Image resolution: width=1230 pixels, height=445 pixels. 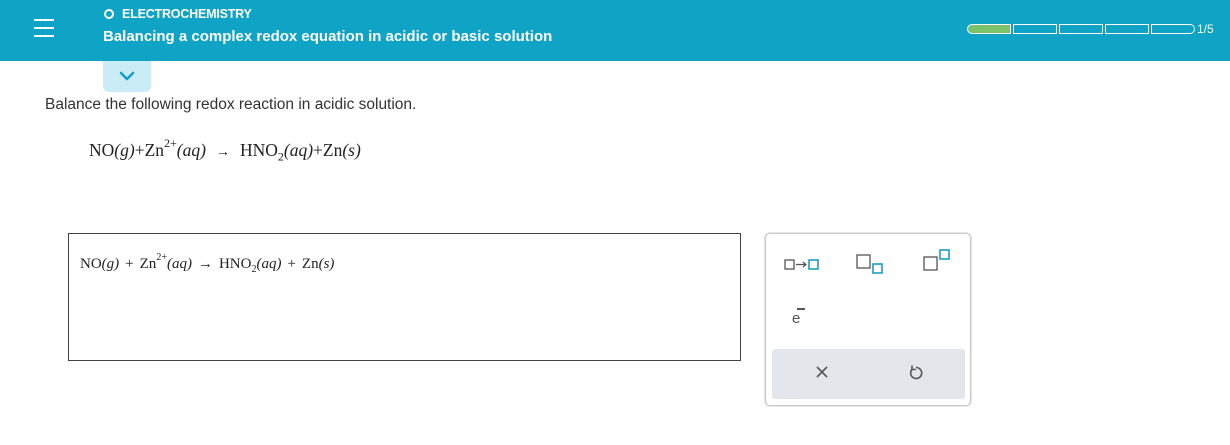 I want to click on ans-reactant2-state: (aq), so click(x=179, y=264).